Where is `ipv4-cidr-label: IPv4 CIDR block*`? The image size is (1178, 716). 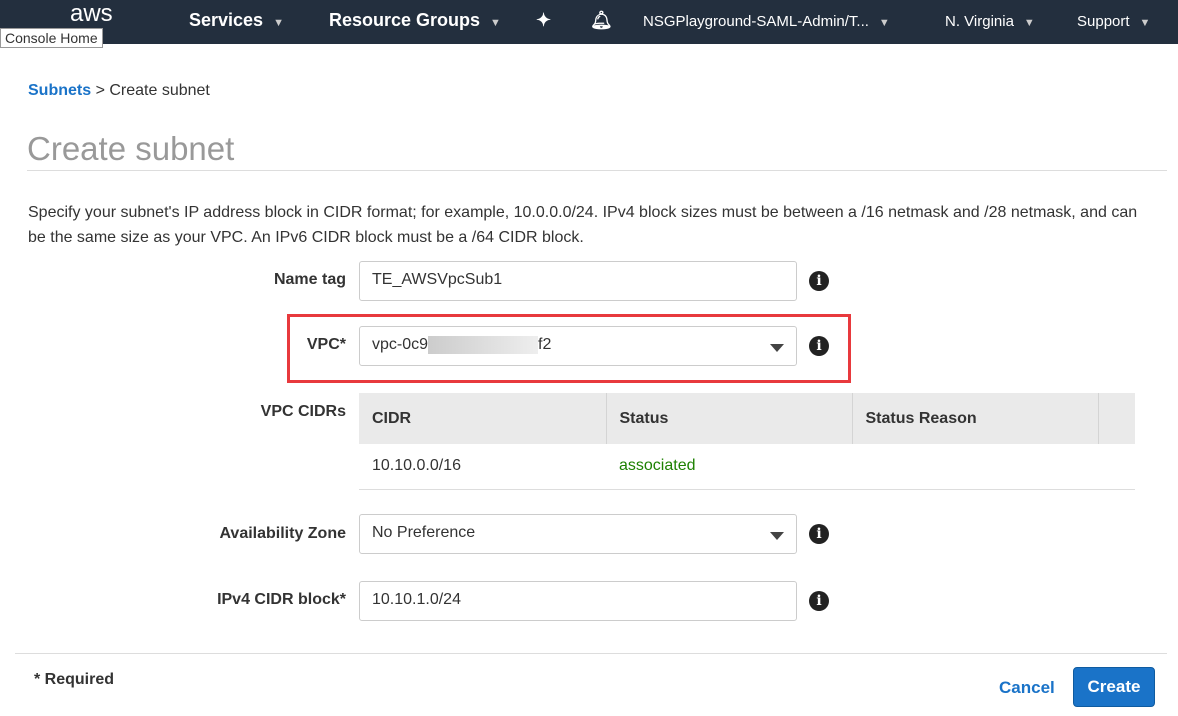 ipv4-cidr-label: IPv4 CIDR block* is located at coordinates (281, 599).